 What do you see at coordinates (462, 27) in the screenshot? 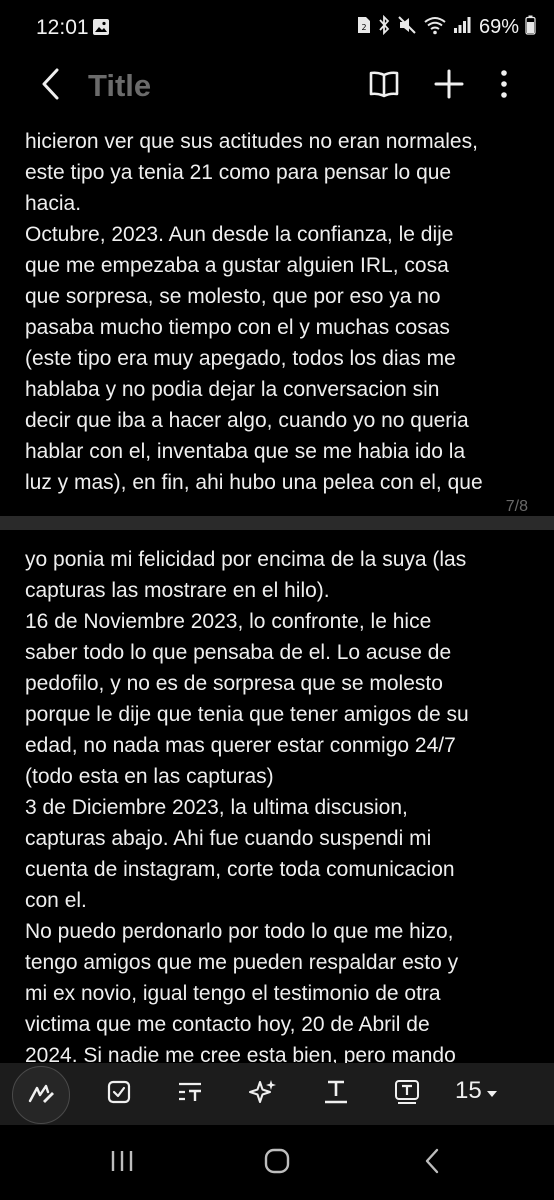
I see `signal-icon` at bounding box center [462, 27].